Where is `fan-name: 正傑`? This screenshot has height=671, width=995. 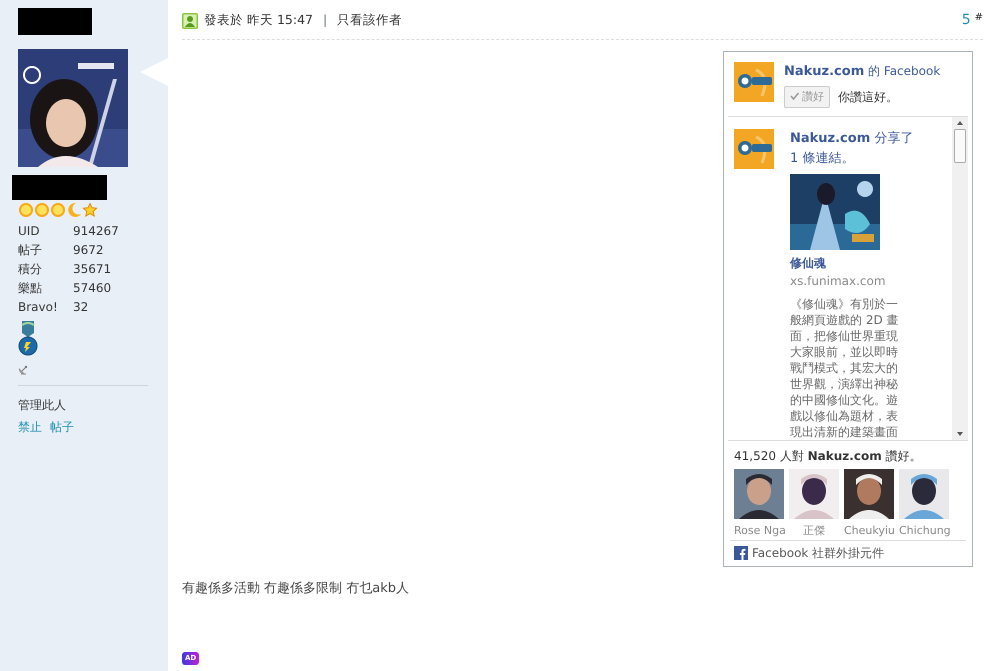
fan-name: 正傑 is located at coordinates (814, 530).